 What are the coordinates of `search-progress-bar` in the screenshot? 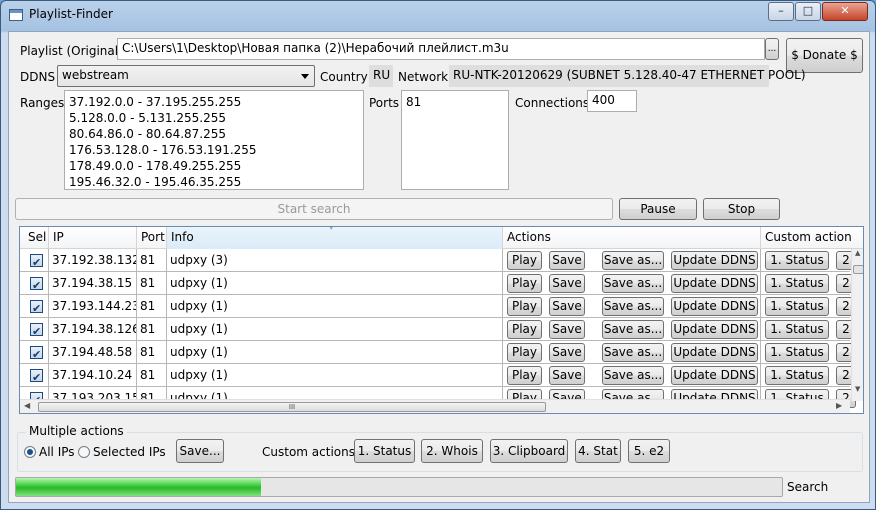 It's located at (399, 487).